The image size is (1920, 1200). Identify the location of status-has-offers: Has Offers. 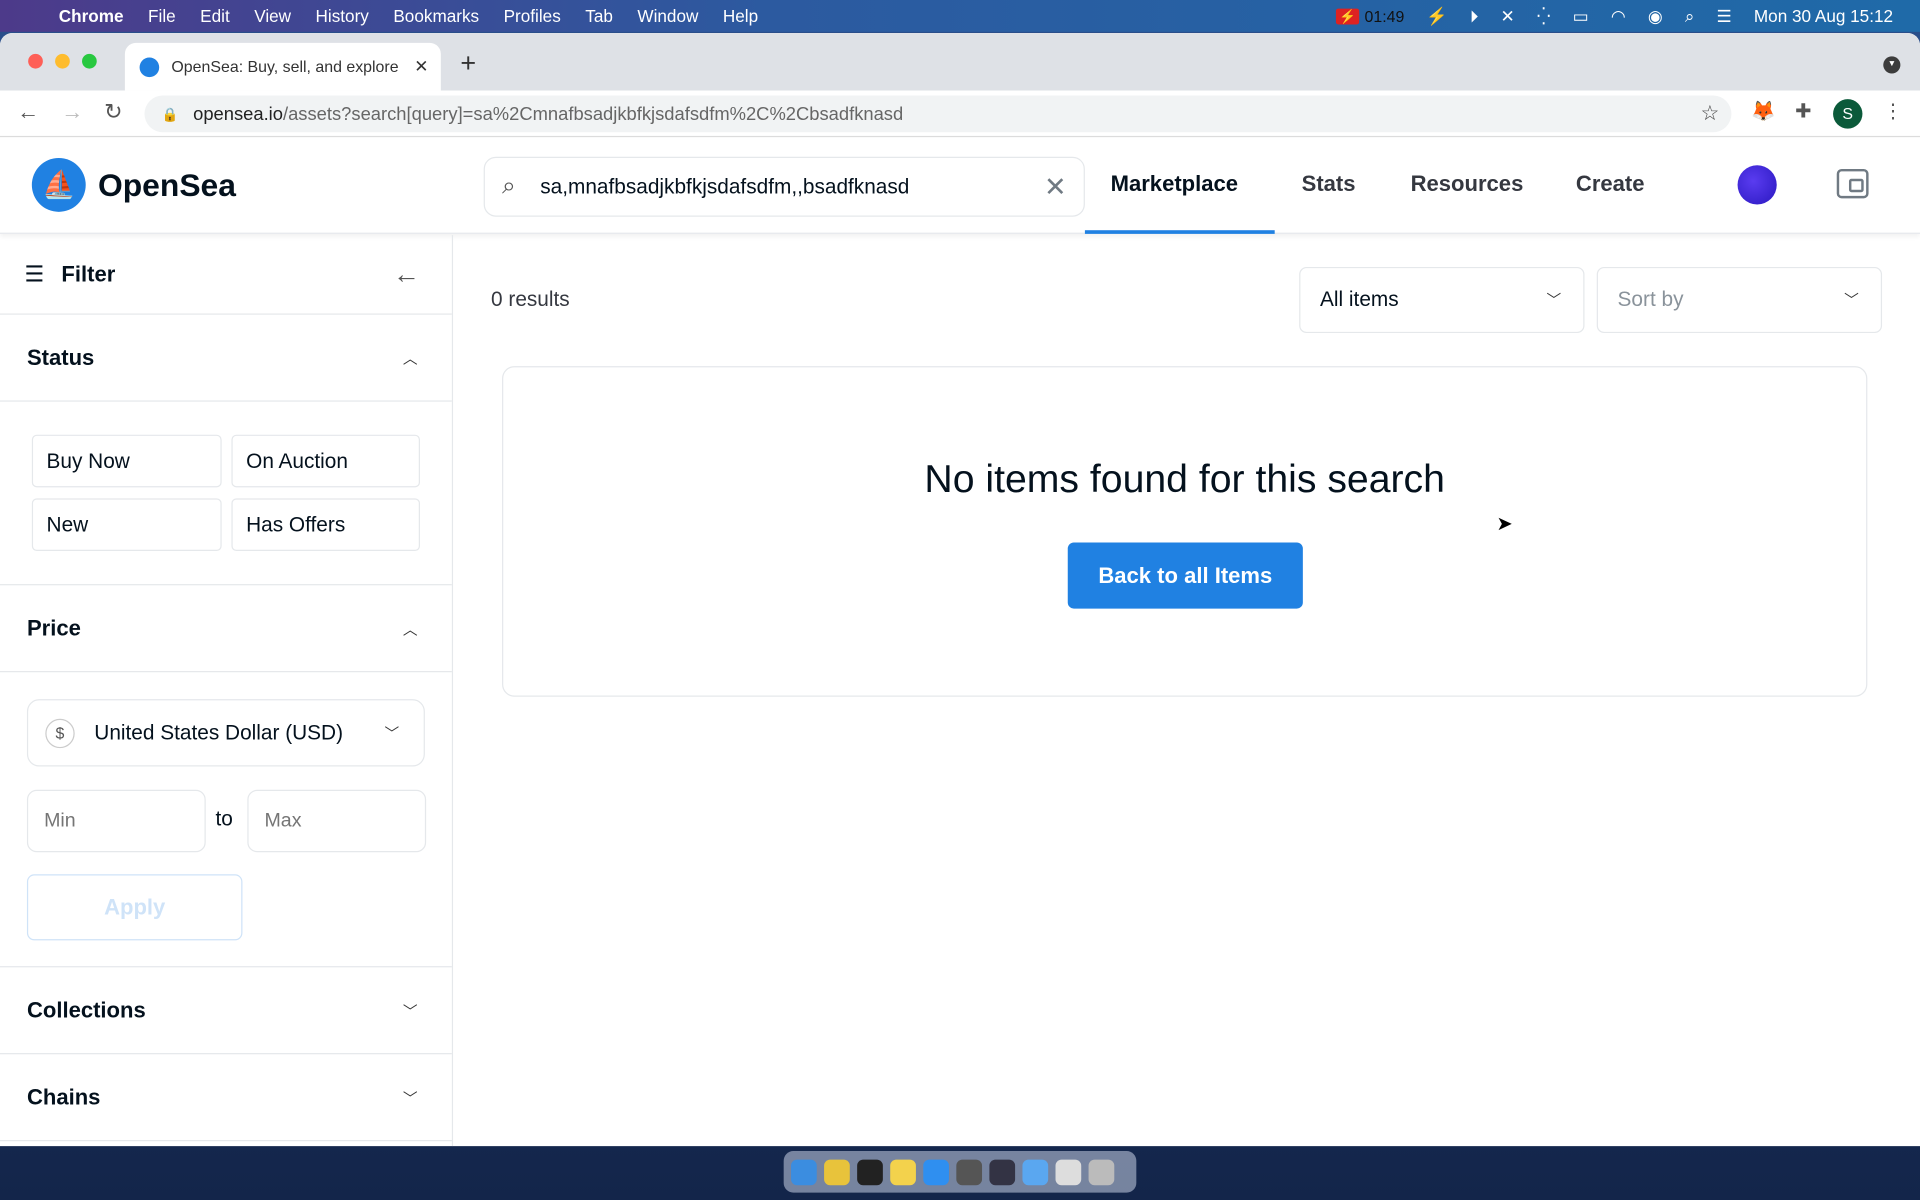
(326, 525).